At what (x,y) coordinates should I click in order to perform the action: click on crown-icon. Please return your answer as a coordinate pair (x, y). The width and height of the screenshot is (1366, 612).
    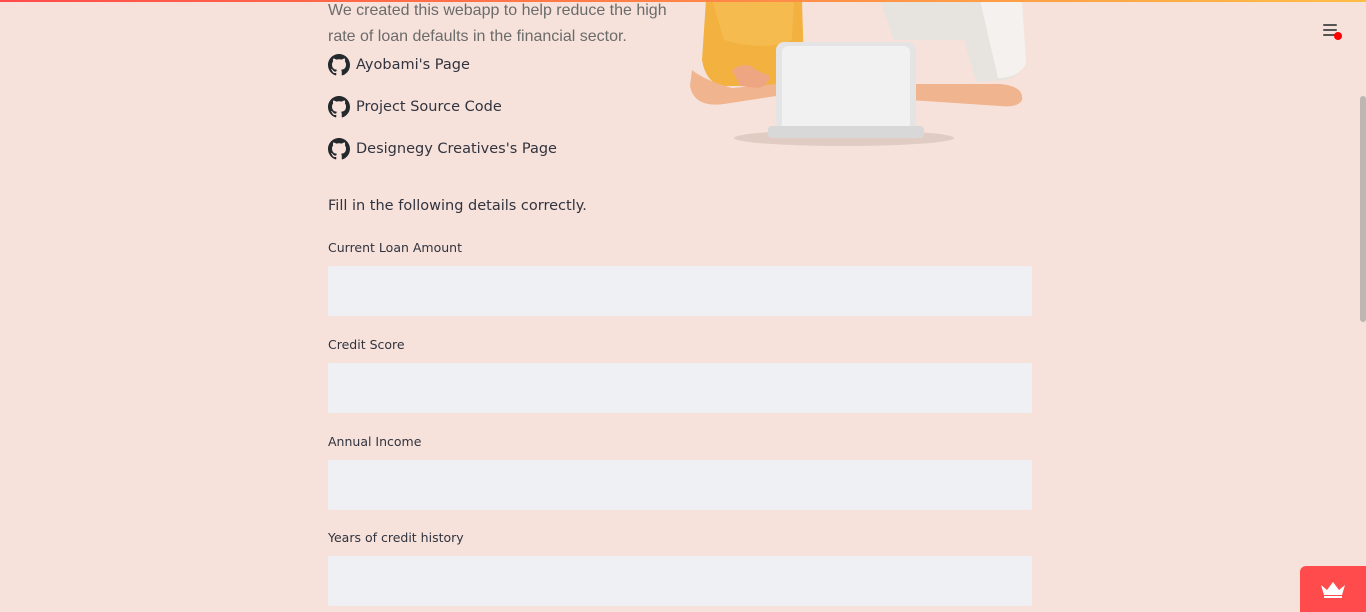
    Looking at the image, I should click on (1333, 590).